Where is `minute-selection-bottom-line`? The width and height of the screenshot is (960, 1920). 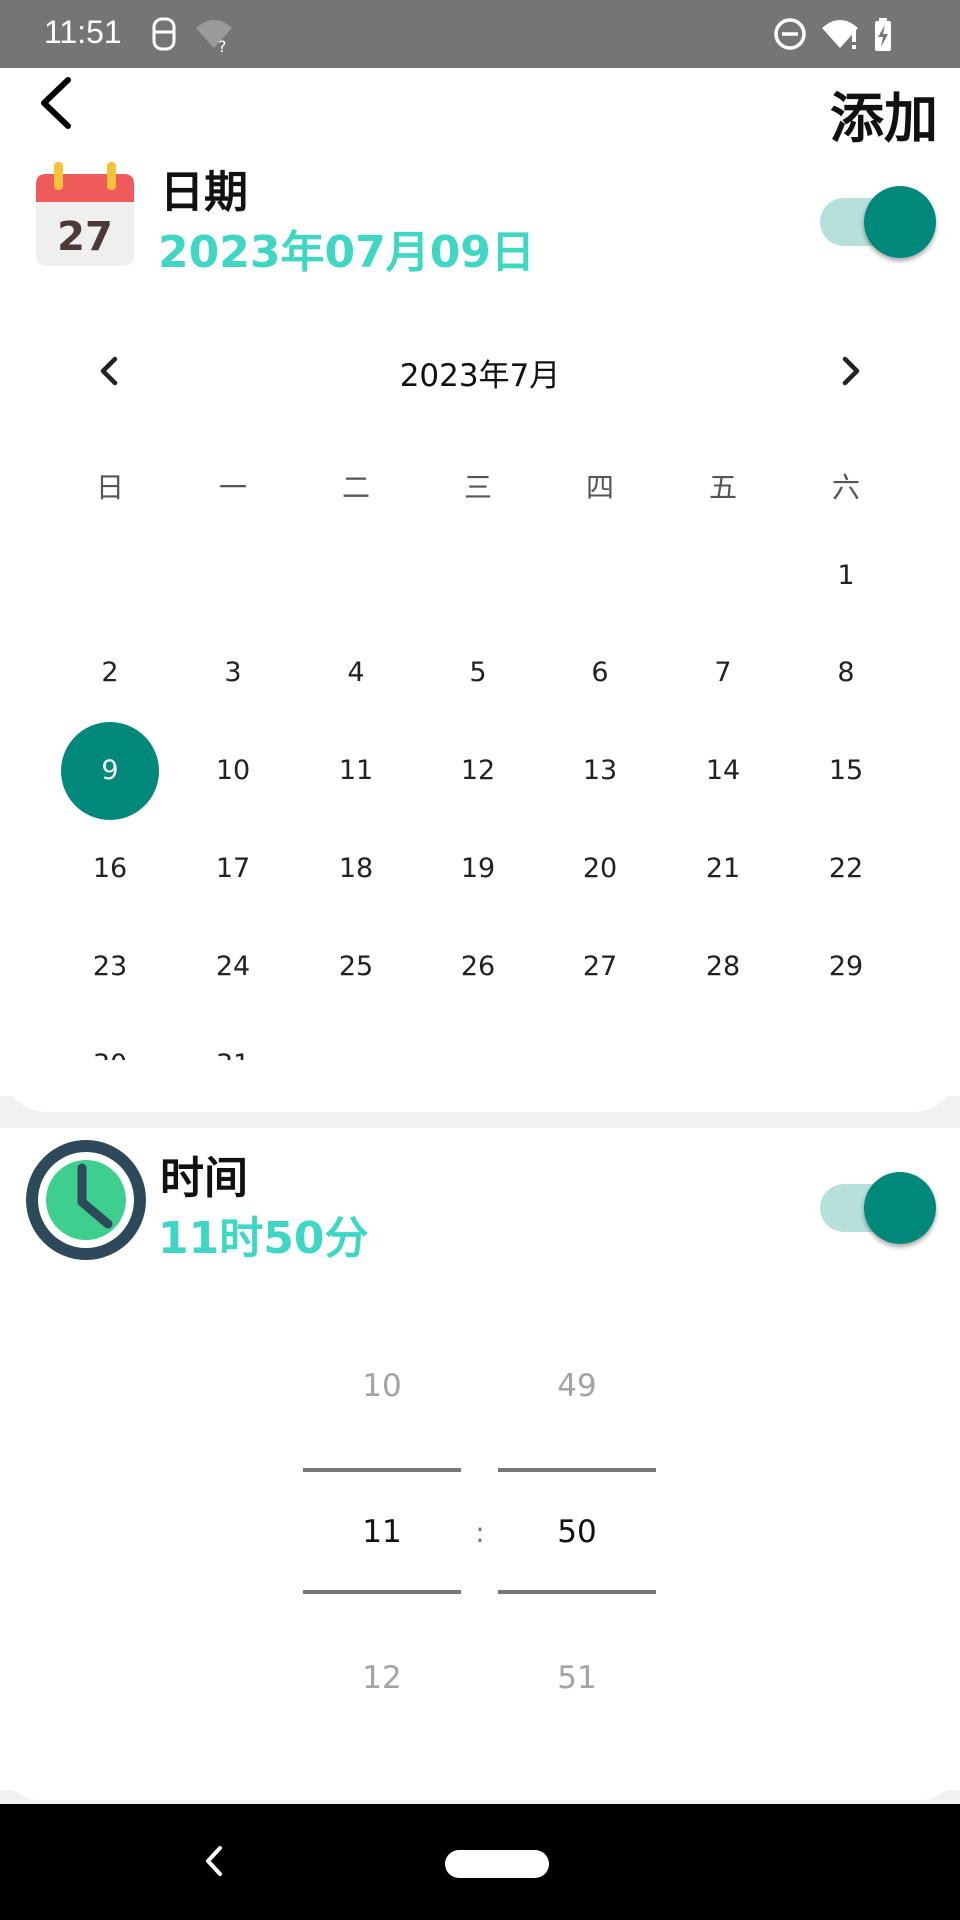 minute-selection-bottom-line is located at coordinates (577, 1592).